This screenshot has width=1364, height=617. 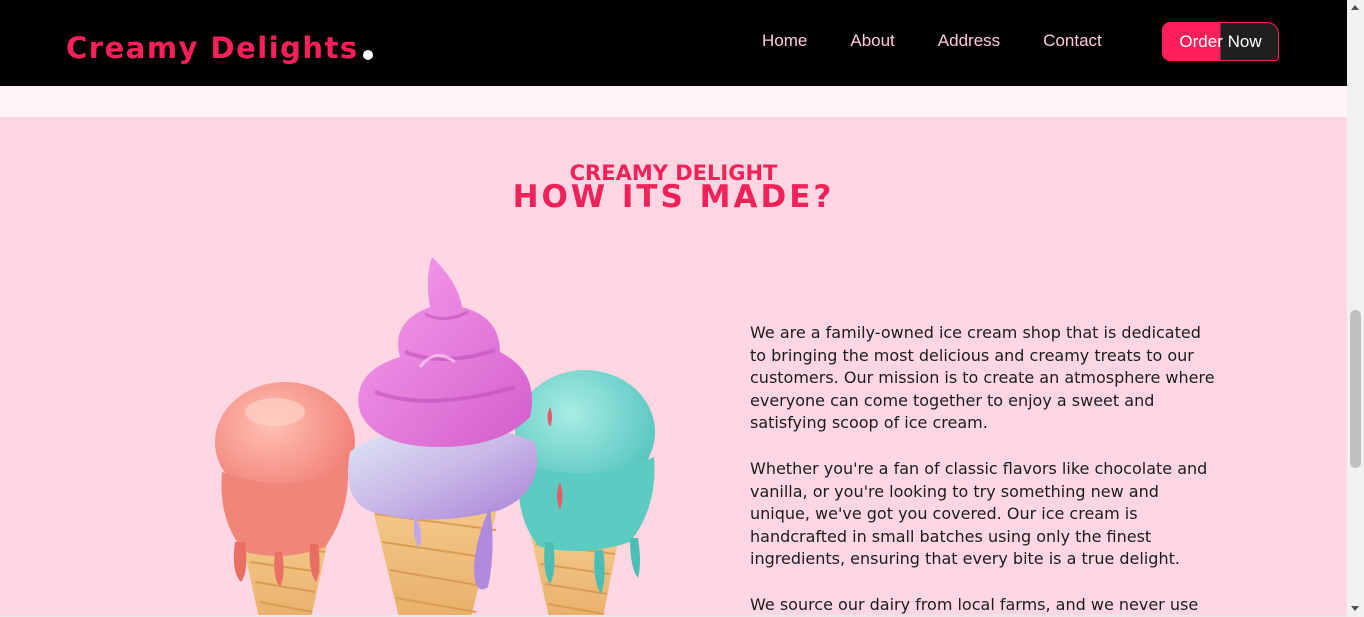 I want to click on section-headline: HOW ITS MADE?, so click(x=673, y=197).